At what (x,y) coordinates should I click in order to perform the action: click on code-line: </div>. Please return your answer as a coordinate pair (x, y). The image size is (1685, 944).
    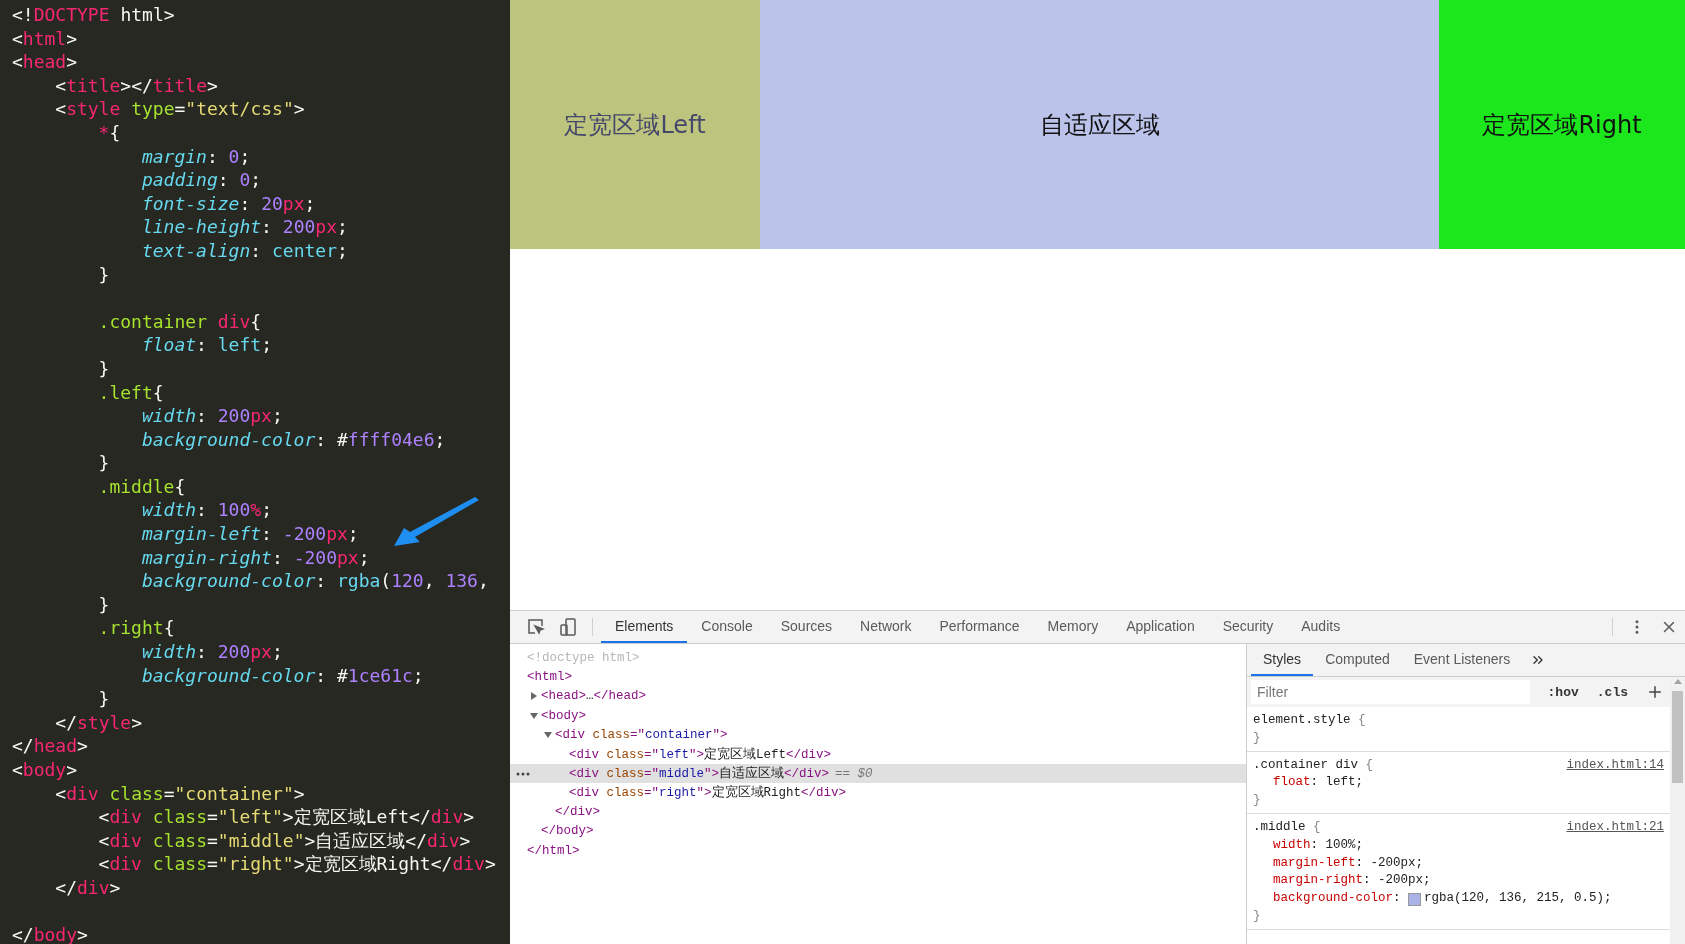
    Looking at the image, I should click on (87, 887).